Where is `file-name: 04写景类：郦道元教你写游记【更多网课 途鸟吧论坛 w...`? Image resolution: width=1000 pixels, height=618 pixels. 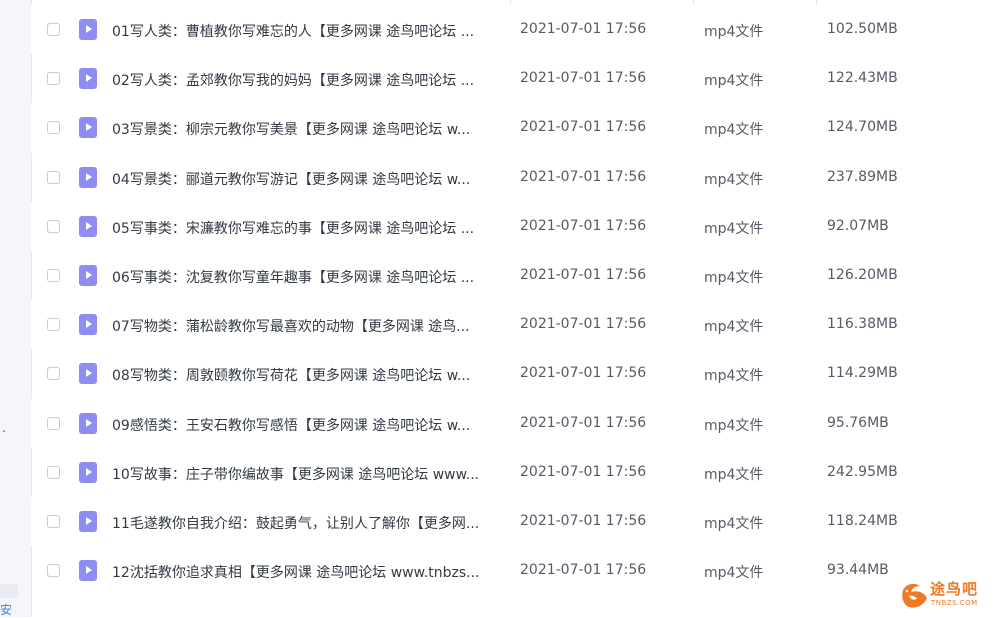
file-name: 04写景类：郦道元教你写游记【更多网课 途鸟吧论坛 w... is located at coordinates (307, 179).